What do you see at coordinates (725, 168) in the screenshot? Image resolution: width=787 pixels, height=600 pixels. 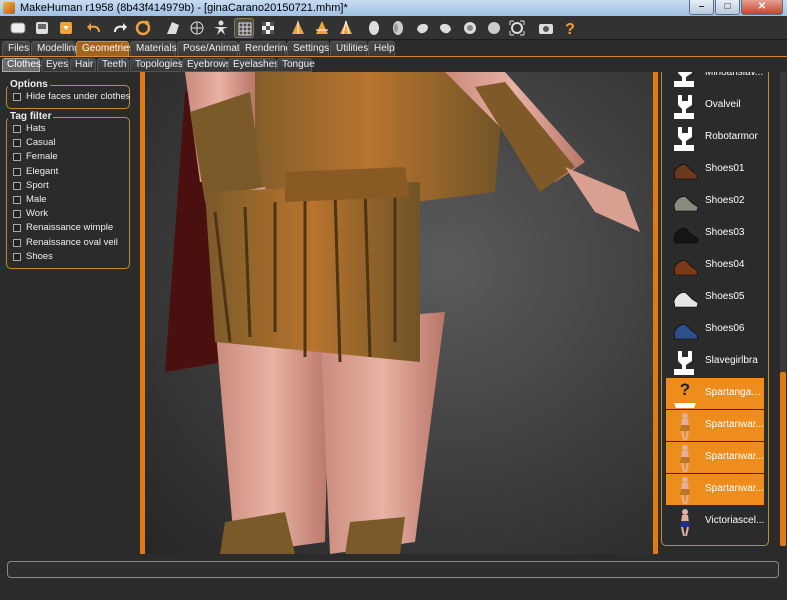 I see `clothes-item-label: Shoes01` at bounding box center [725, 168].